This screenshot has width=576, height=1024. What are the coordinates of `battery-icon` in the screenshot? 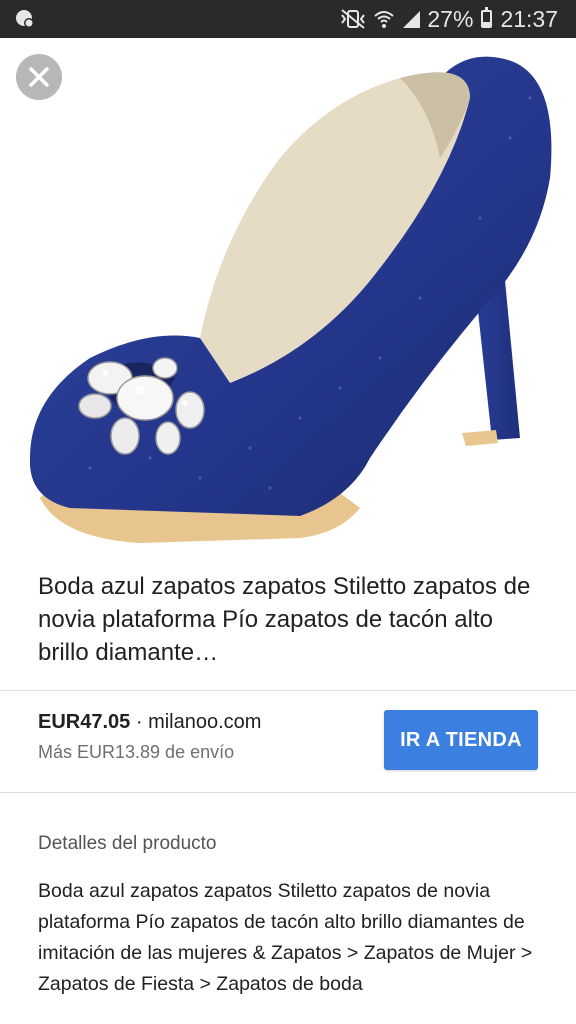 It's located at (487, 17).